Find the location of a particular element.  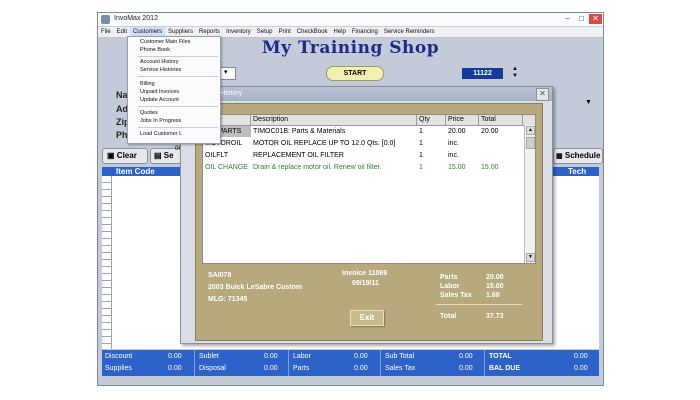

summary-parts-value: 20.00 is located at coordinates (495, 277).